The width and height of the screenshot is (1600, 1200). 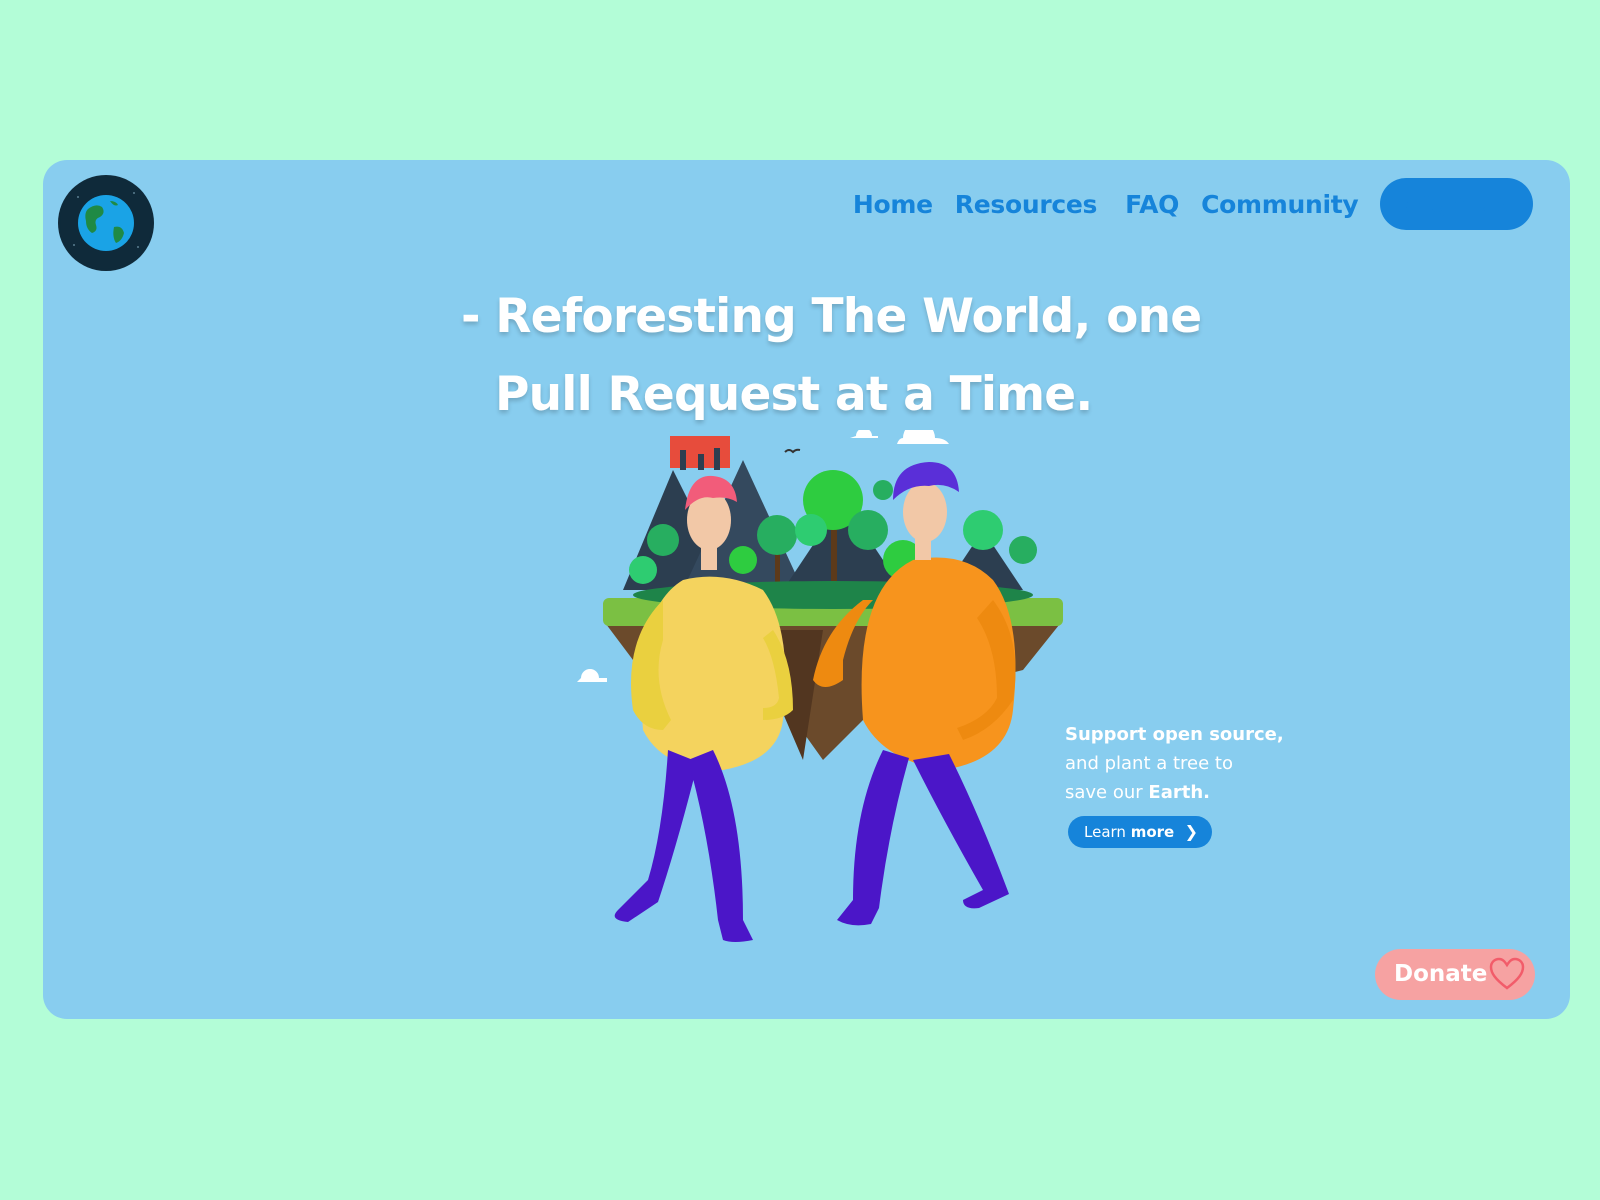 I want to click on learn-more-button: Learn more ❯, so click(x=1140, y=832).